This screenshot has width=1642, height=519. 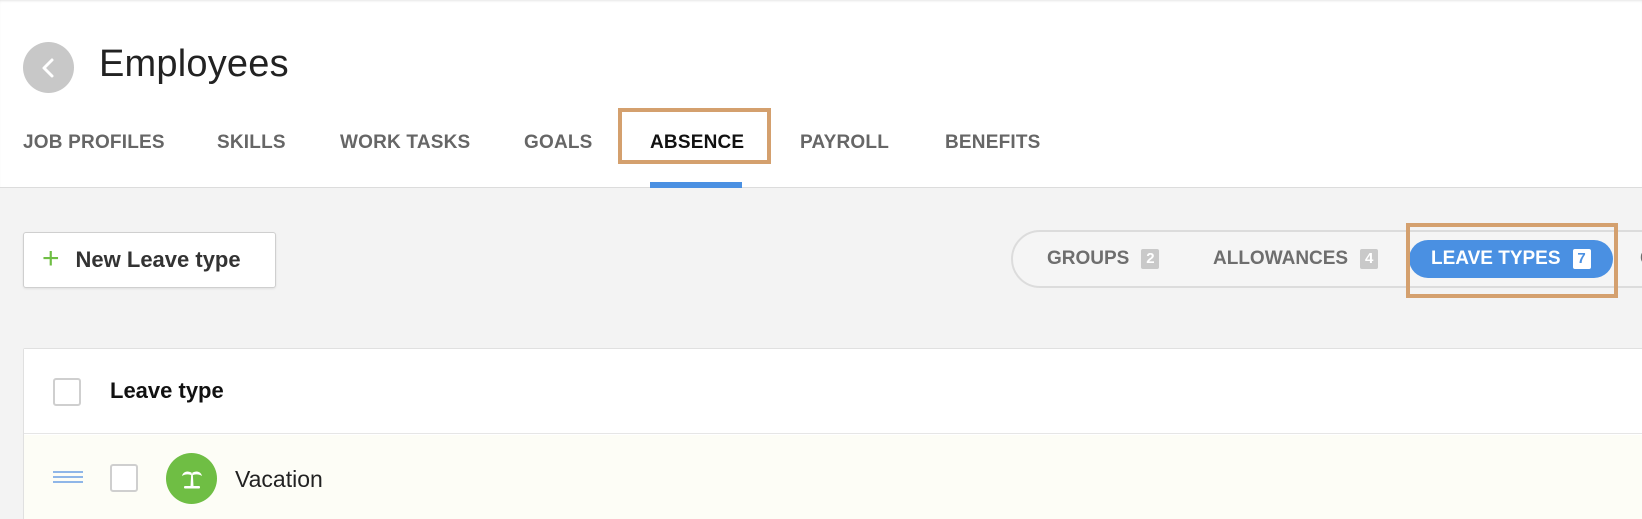 What do you see at coordinates (558, 143) in the screenshot?
I see `tab-goals: GOALS` at bounding box center [558, 143].